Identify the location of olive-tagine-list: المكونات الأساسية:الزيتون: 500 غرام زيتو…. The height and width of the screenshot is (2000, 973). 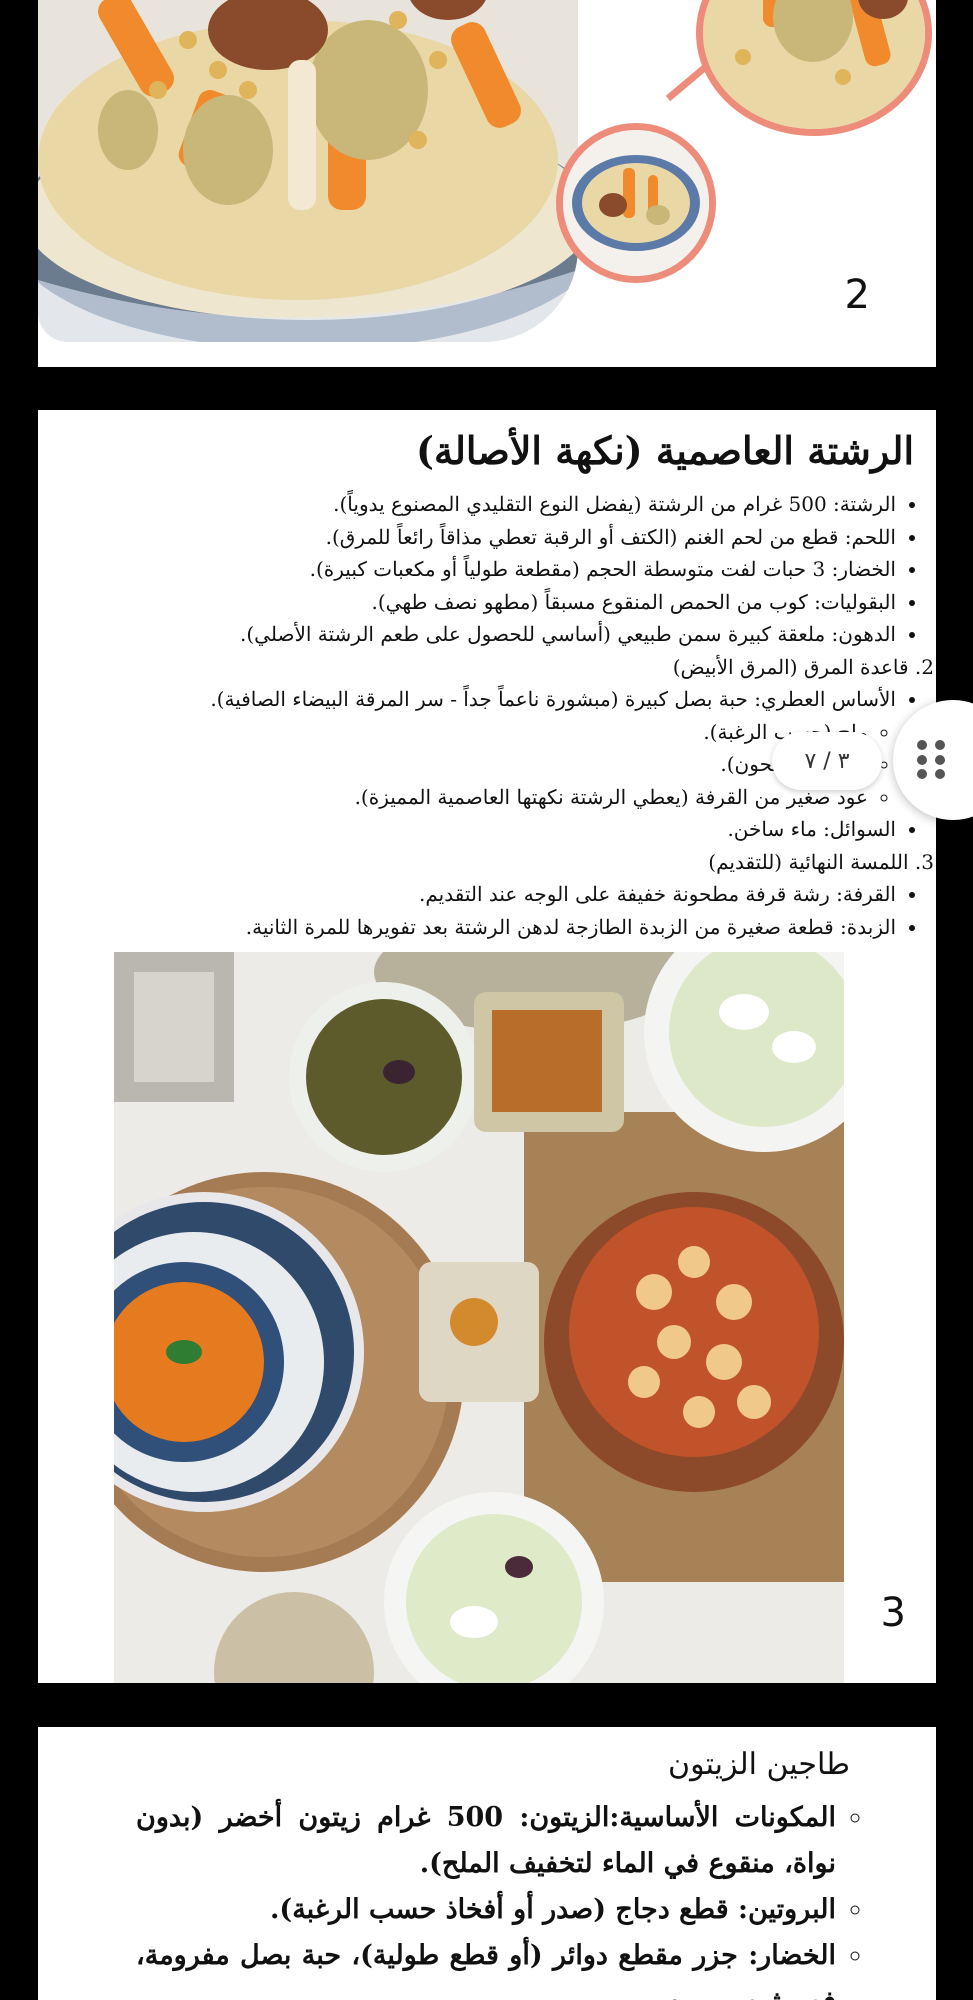
(510, 1897).